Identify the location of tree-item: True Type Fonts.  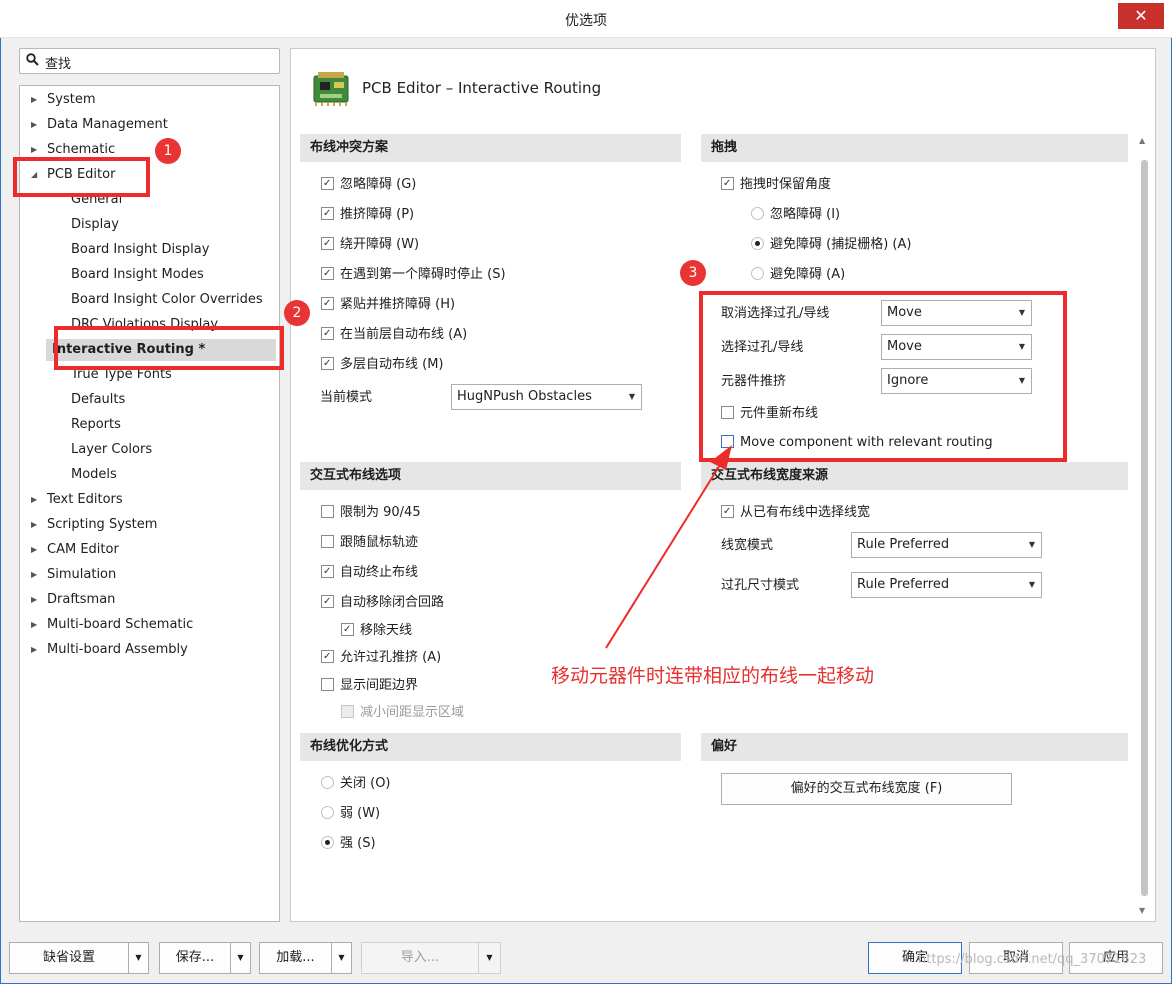
(121, 375).